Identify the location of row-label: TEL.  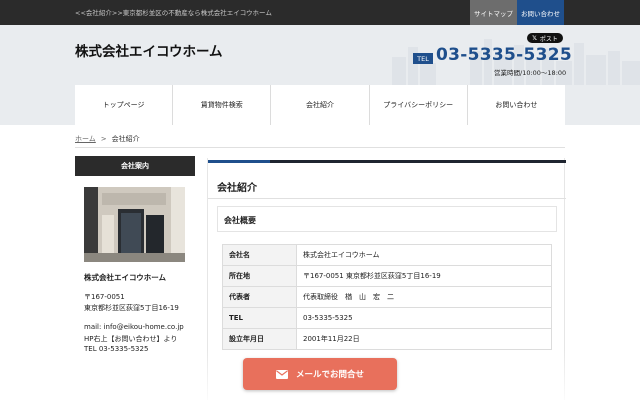
(259, 318).